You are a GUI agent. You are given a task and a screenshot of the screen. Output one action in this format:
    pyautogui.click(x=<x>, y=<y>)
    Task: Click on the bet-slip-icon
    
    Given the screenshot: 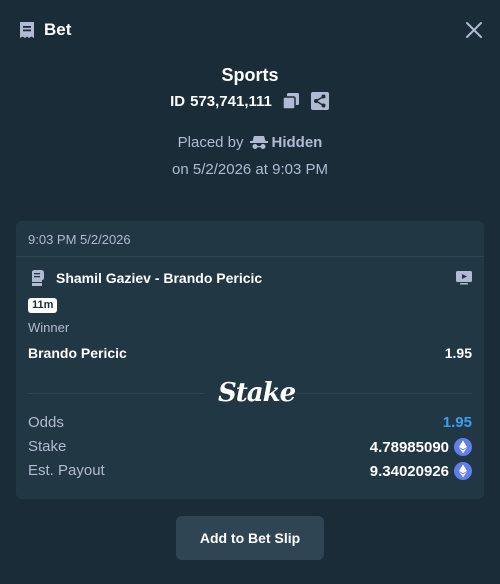 What is the action you would take?
    pyautogui.click(x=27, y=30)
    